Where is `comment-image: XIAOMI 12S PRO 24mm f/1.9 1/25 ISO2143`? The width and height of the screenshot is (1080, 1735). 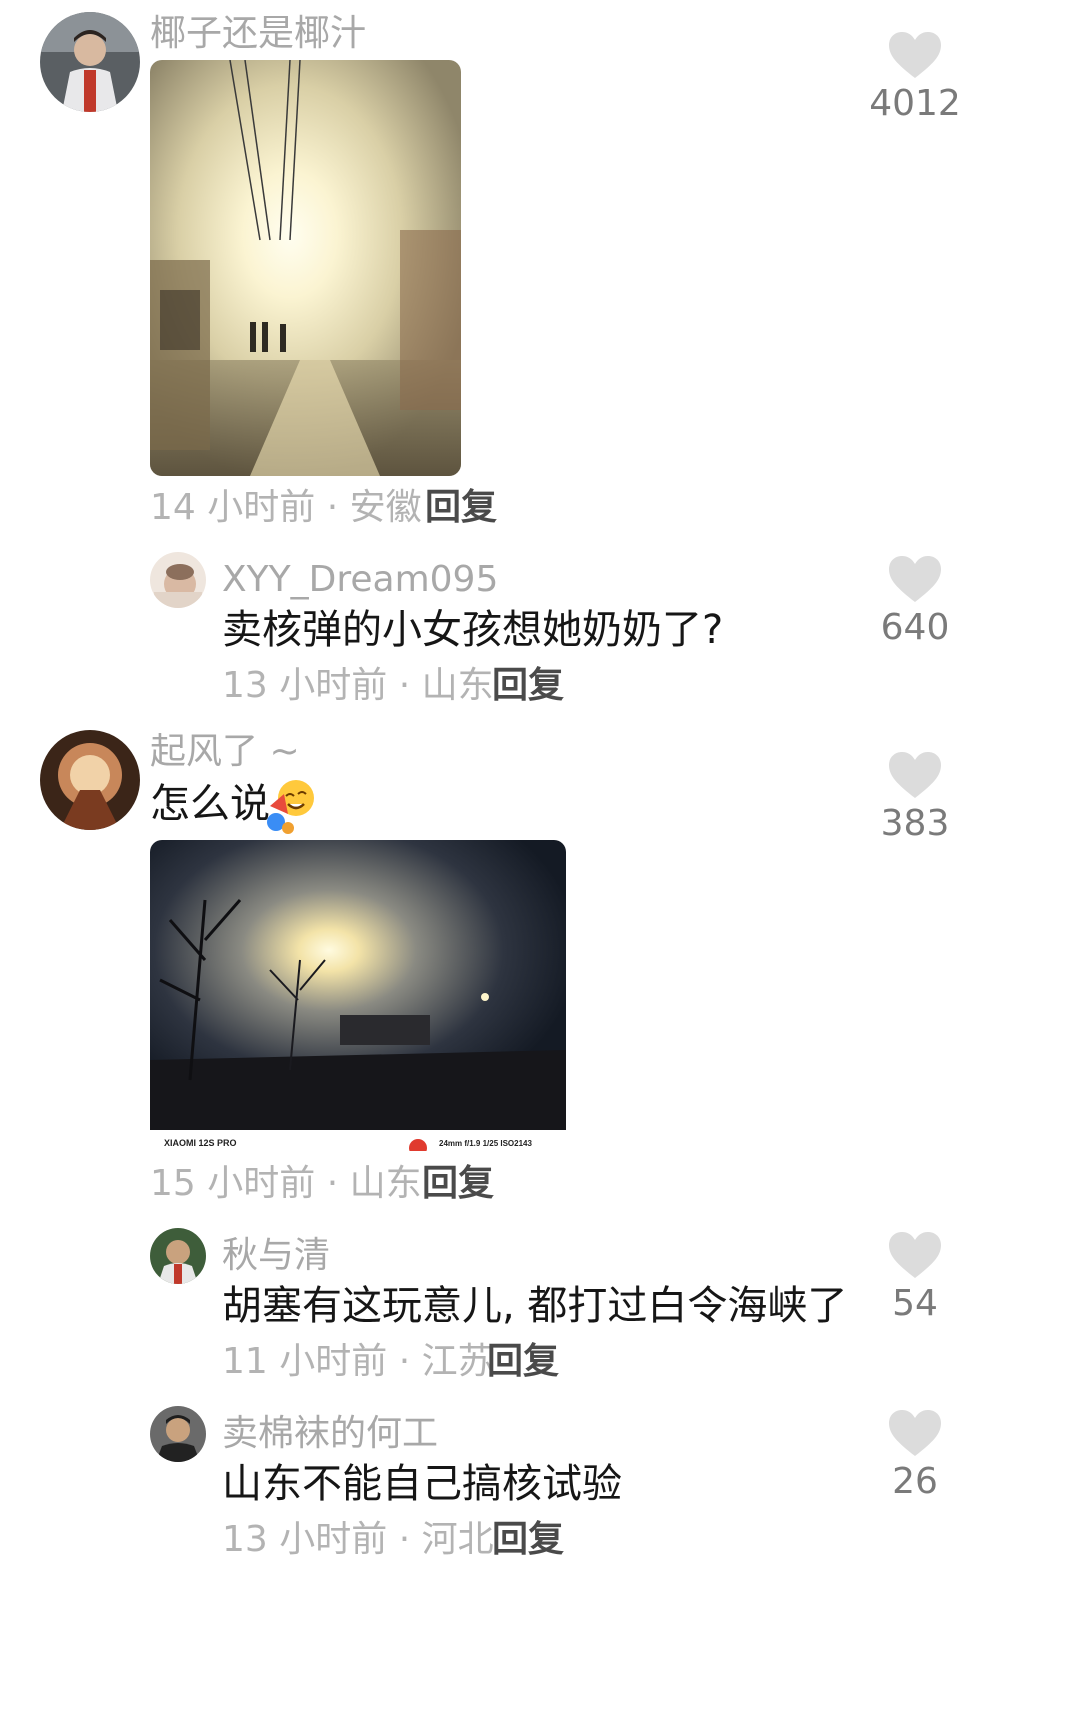
comment-image: XIAOMI 12S PRO 24mm f/1.9 1/25 ISO2143 is located at coordinates (358, 995).